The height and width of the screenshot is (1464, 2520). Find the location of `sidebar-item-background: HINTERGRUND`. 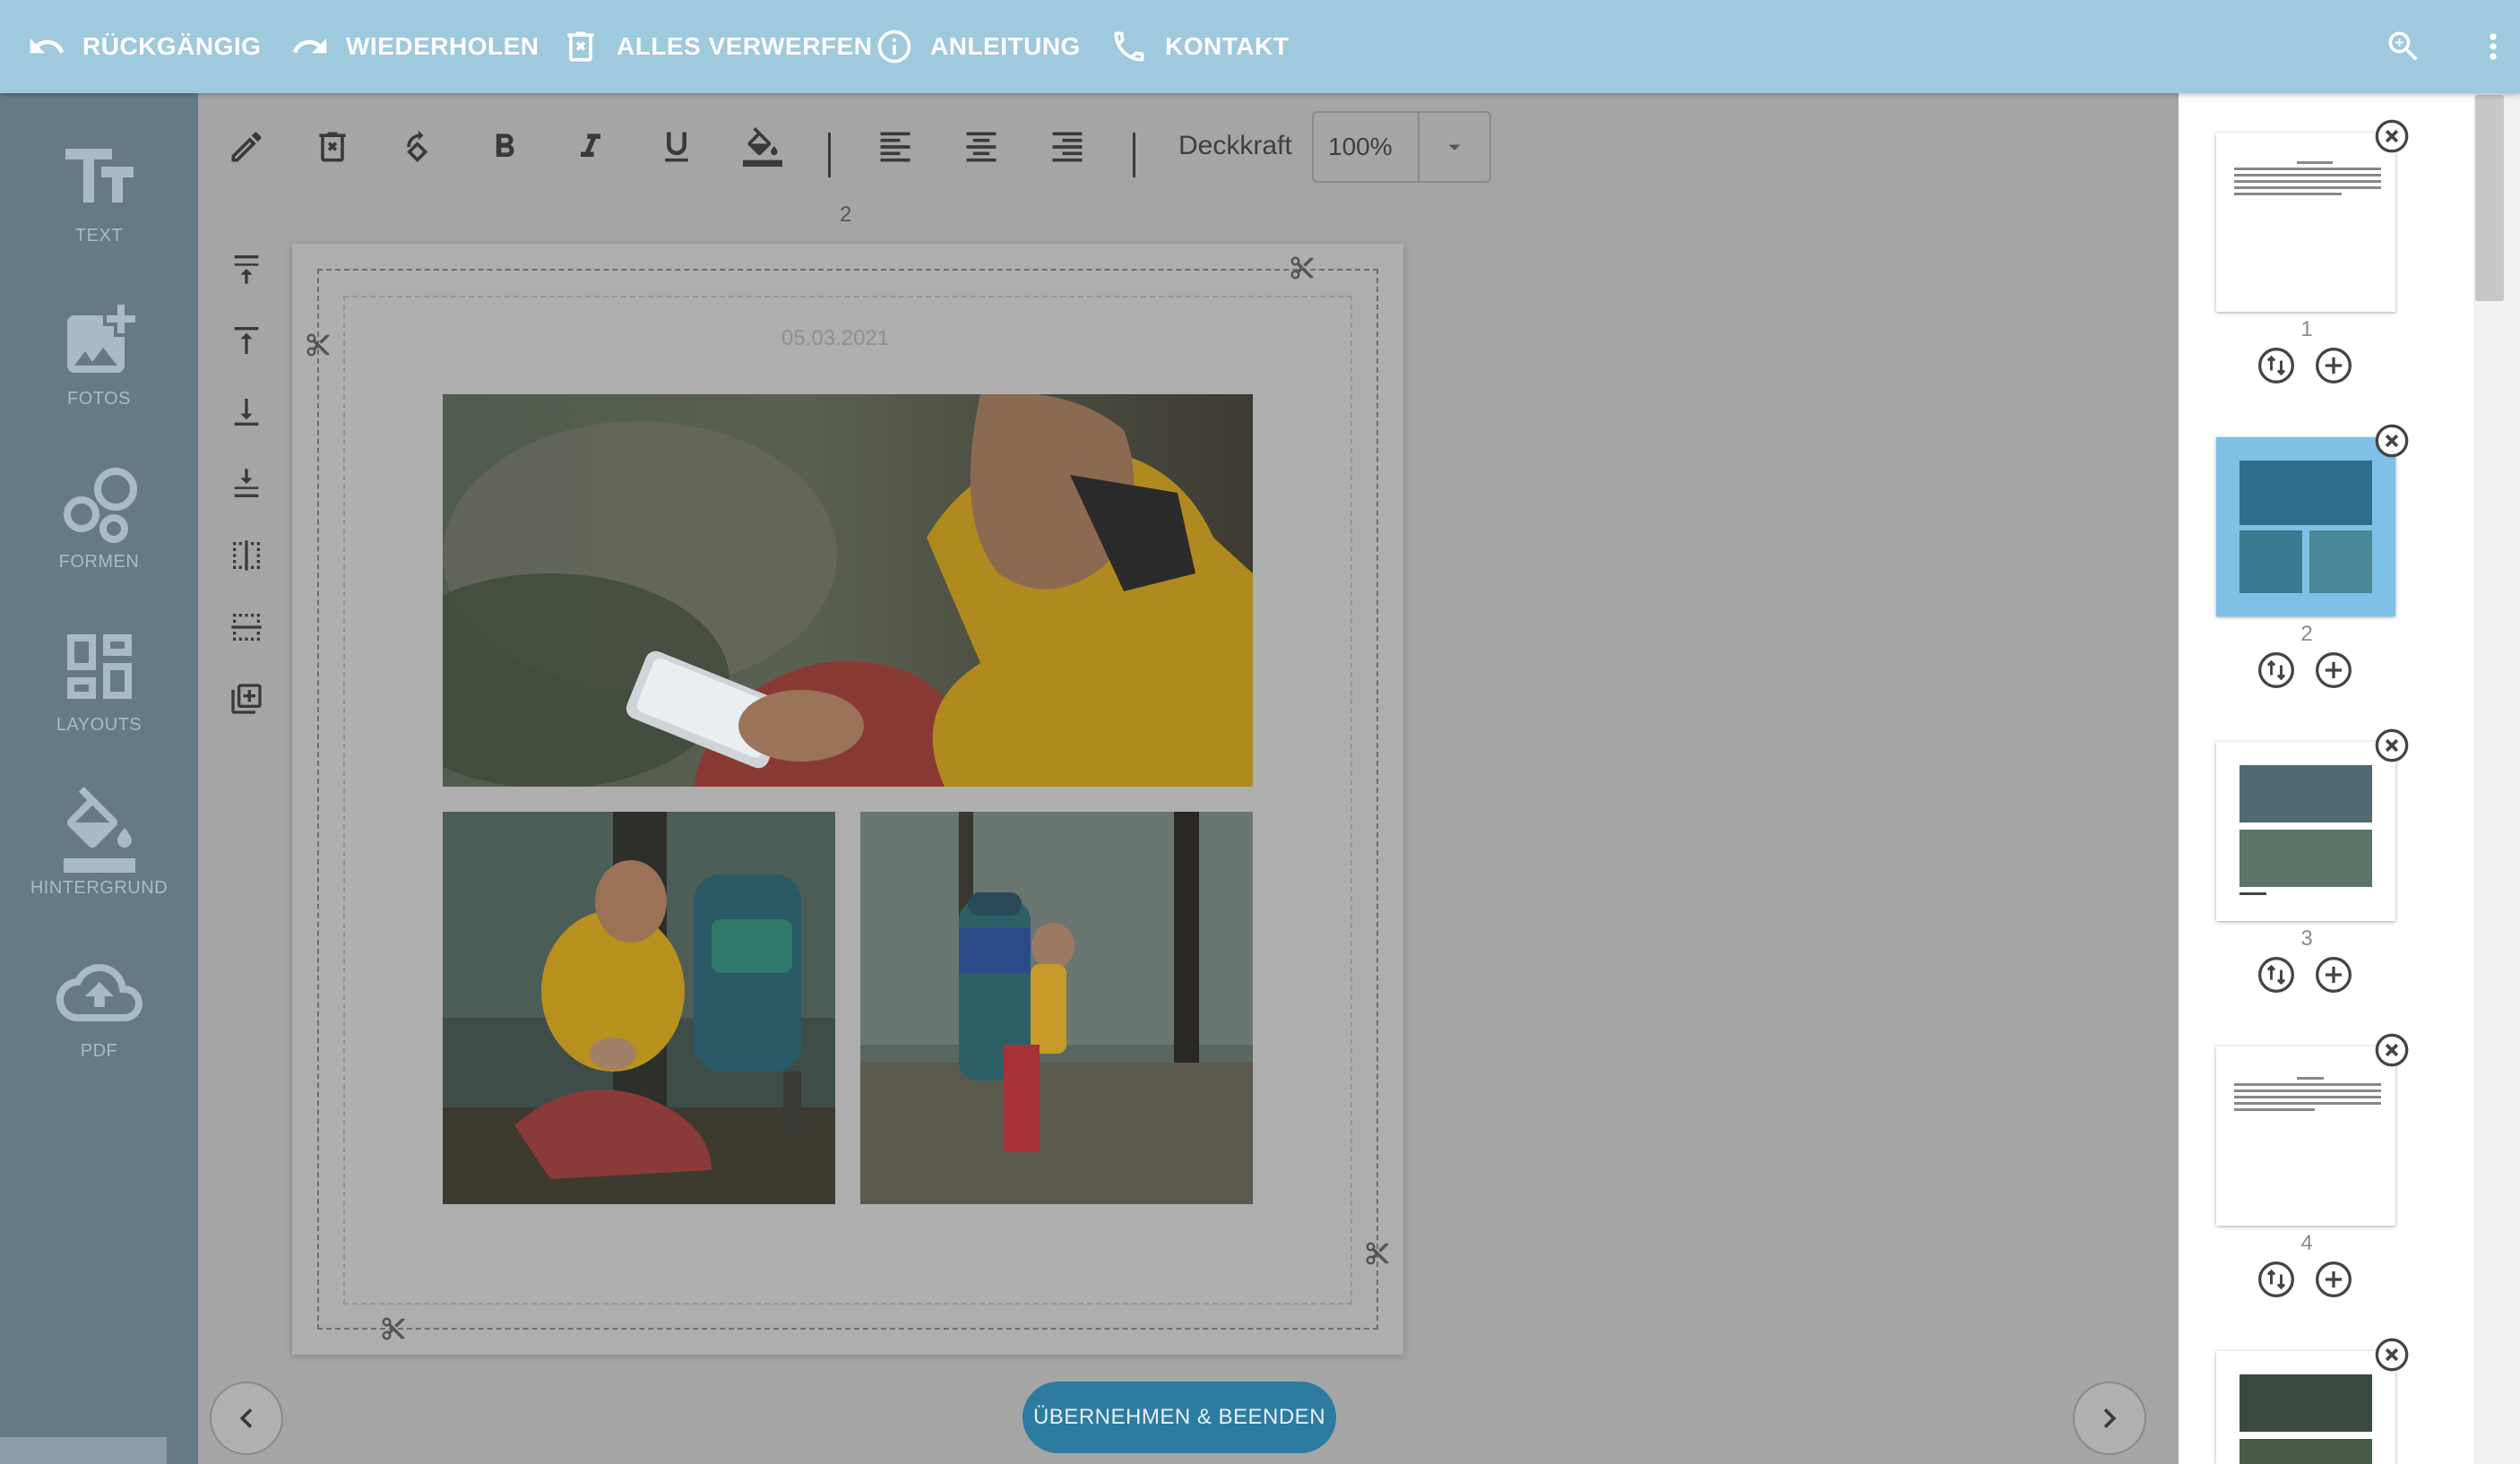

sidebar-item-background: HINTERGRUND is located at coordinates (99, 863).